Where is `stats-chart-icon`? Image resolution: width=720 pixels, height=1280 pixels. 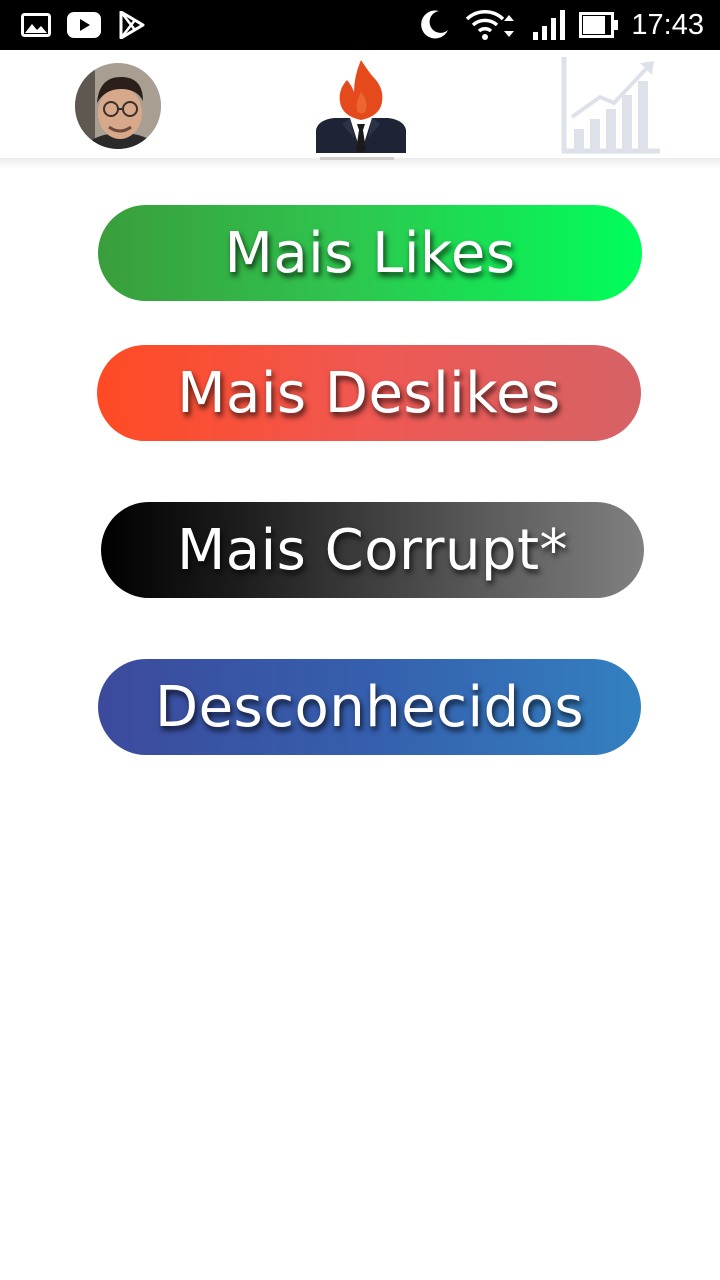 stats-chart-icon is located at coordinates (611, 105).